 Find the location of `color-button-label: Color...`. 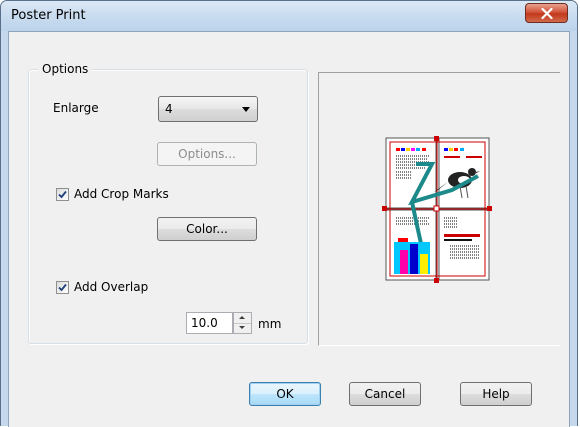

color-button-label: Color... is located at coordinates (207, 229).